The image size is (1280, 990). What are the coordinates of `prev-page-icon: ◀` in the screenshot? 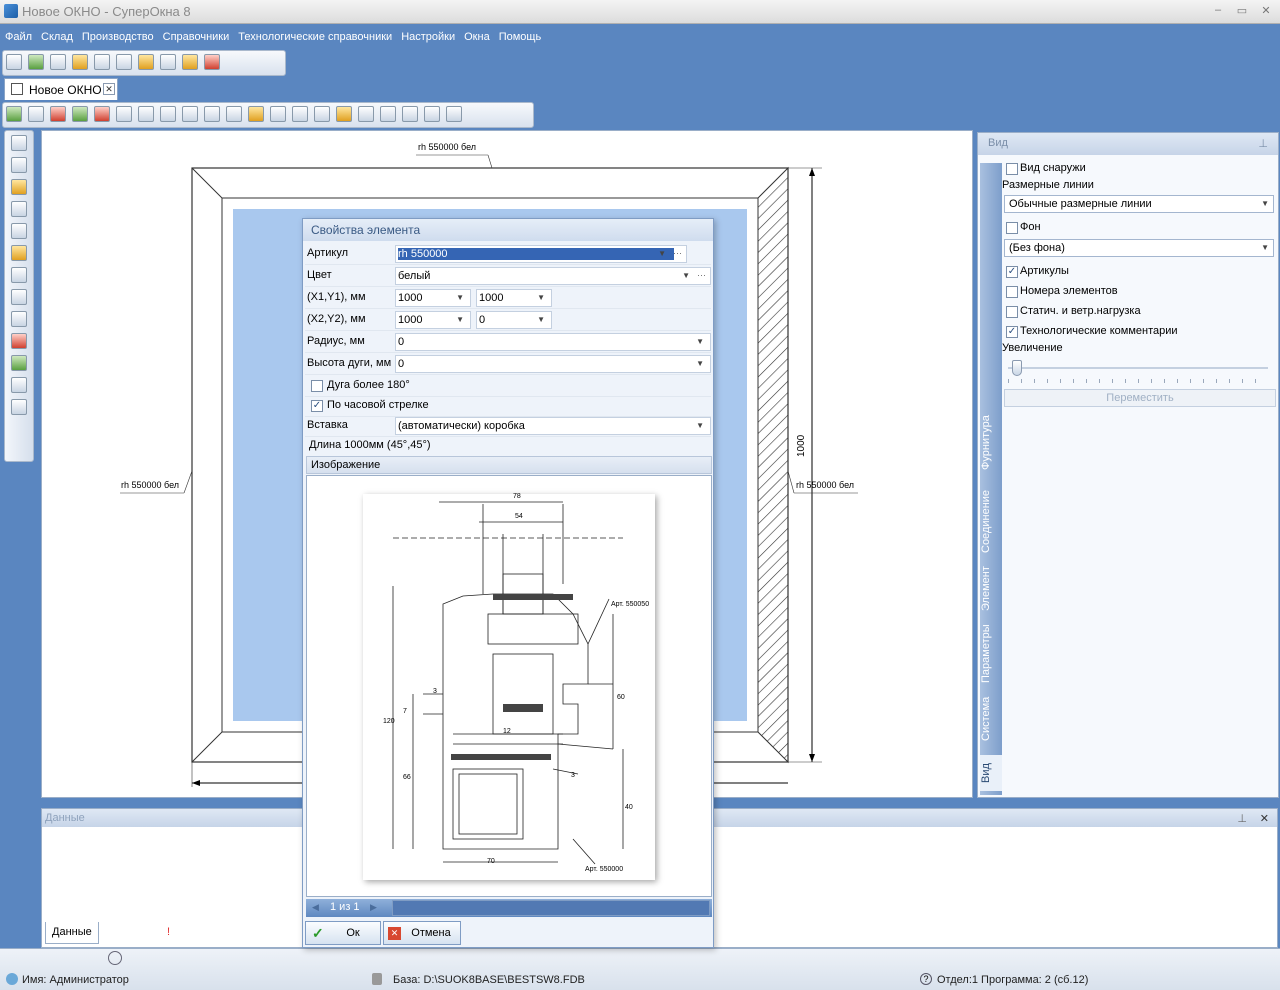 It's located at (315, 907).